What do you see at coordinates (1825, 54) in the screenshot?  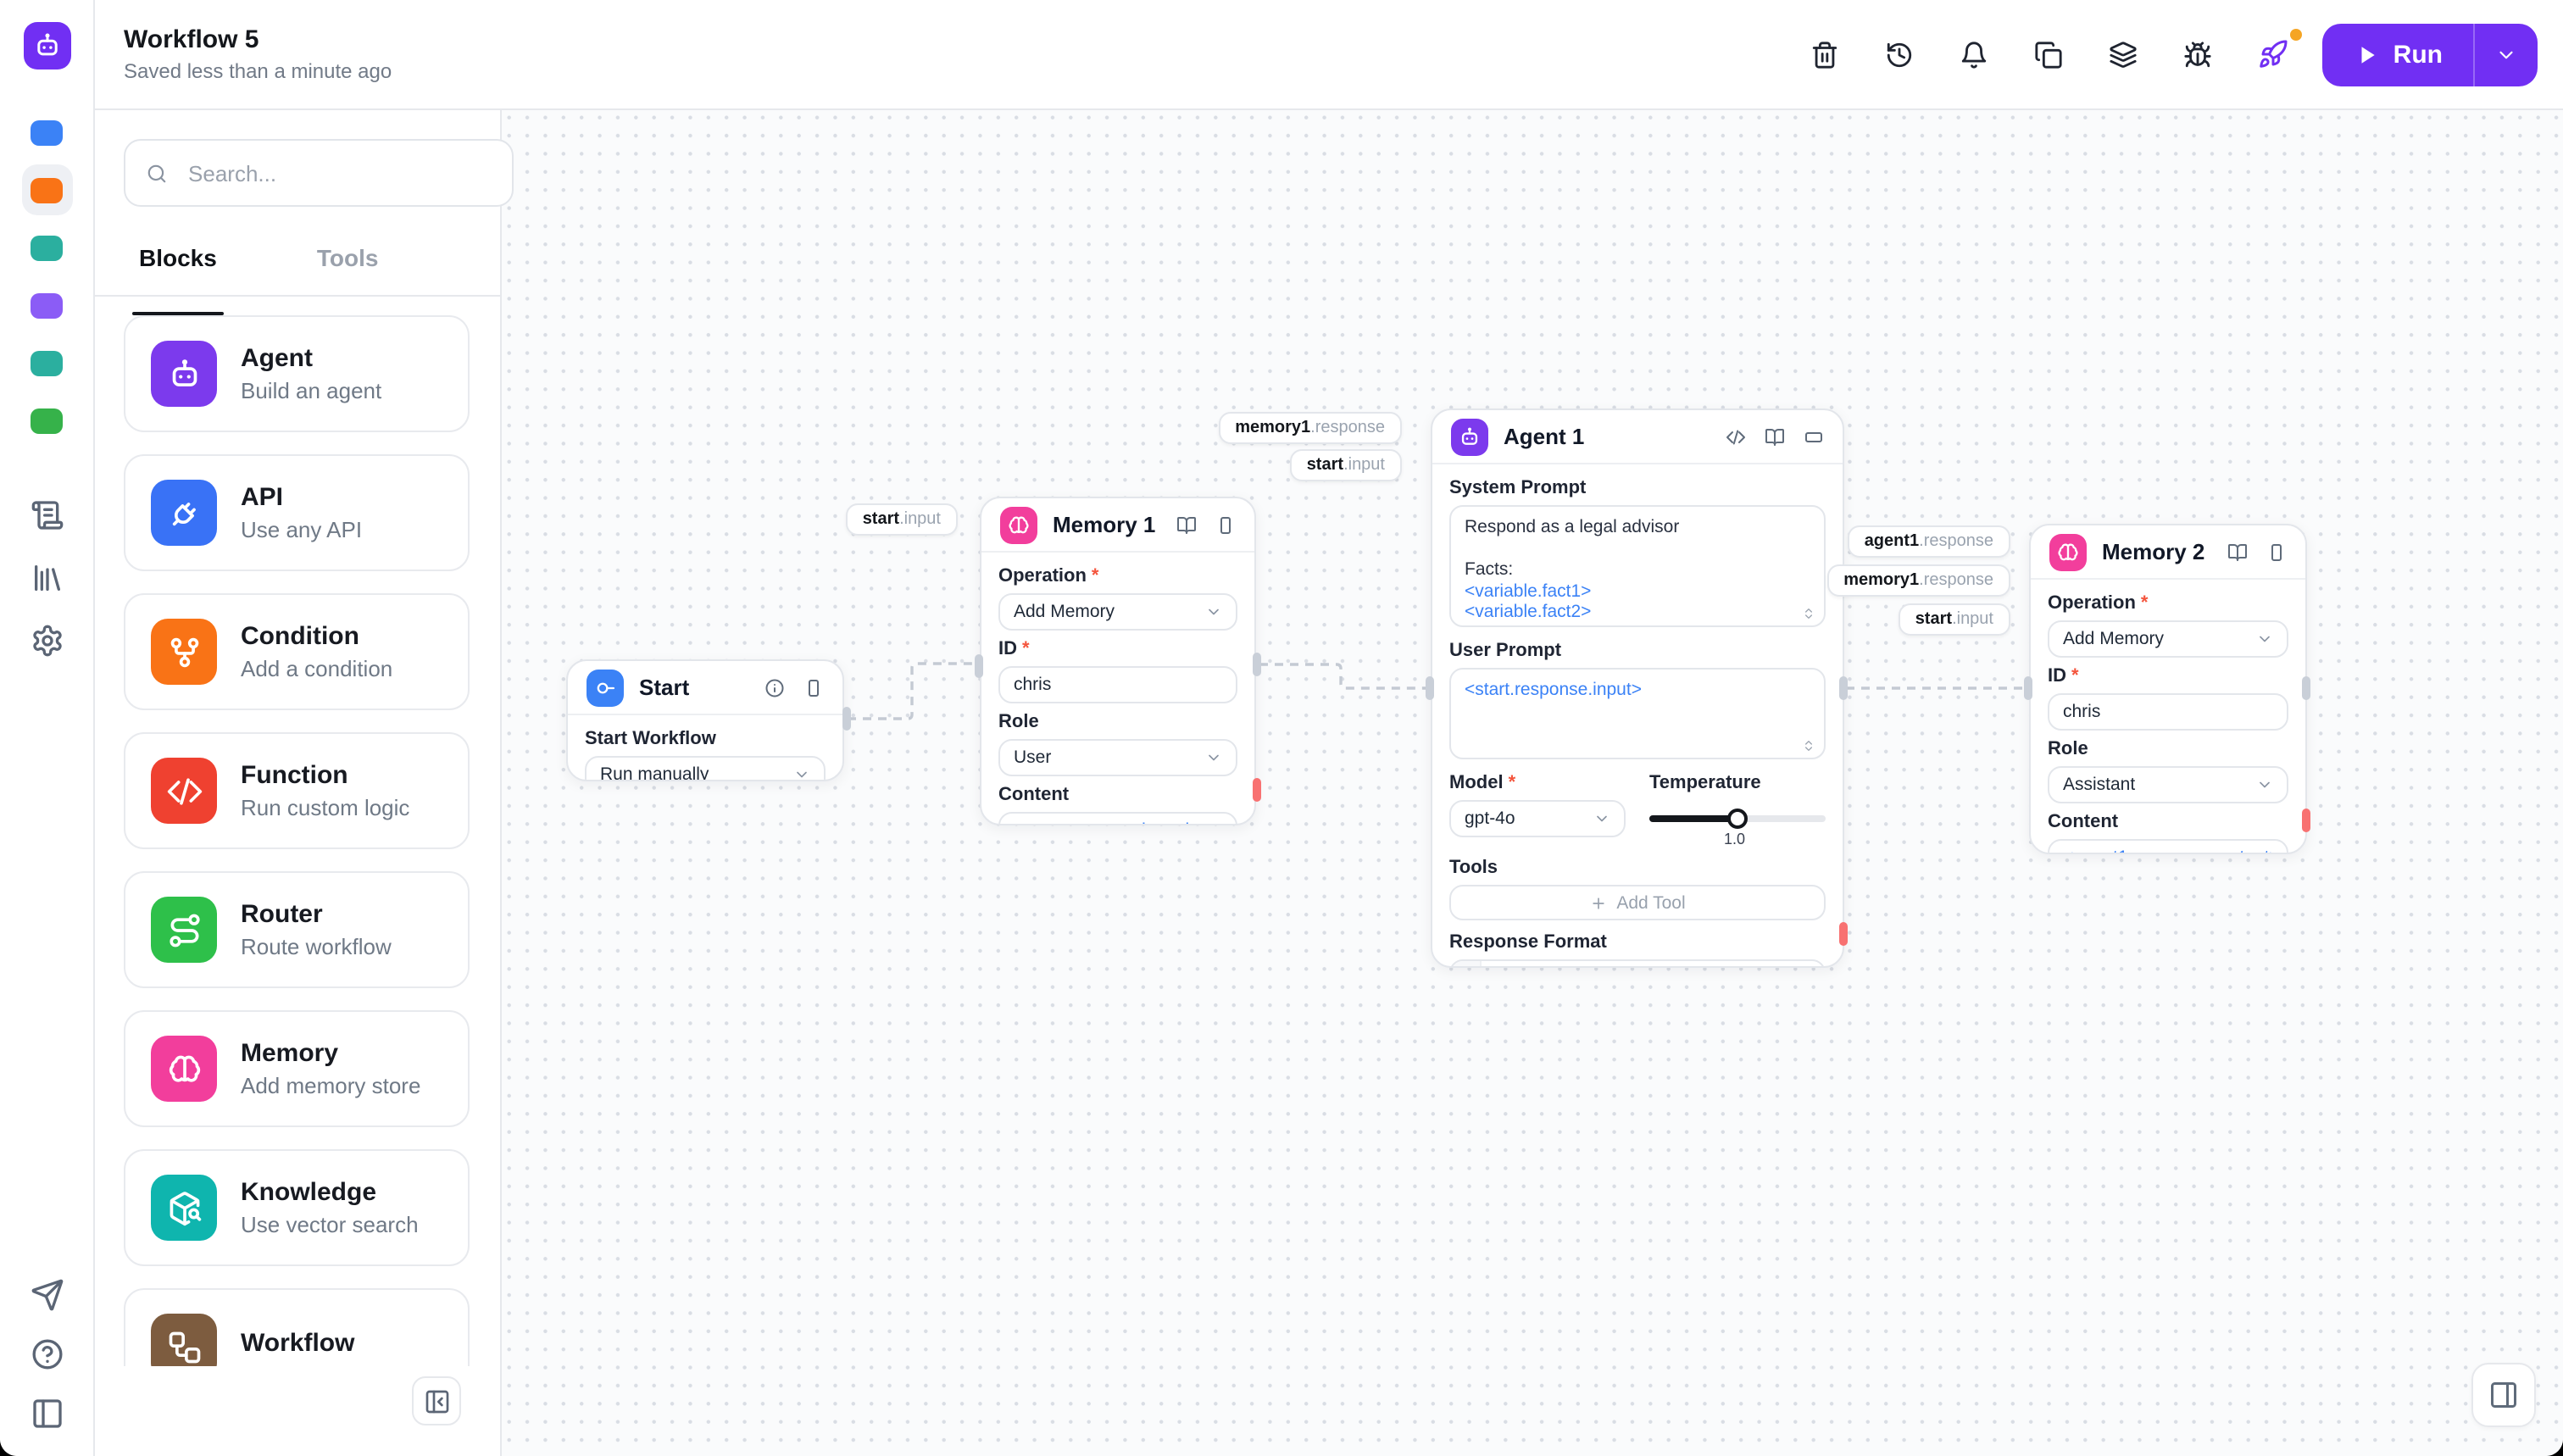 I see `delete-workflow-button` at bounding box center [1825, 54].